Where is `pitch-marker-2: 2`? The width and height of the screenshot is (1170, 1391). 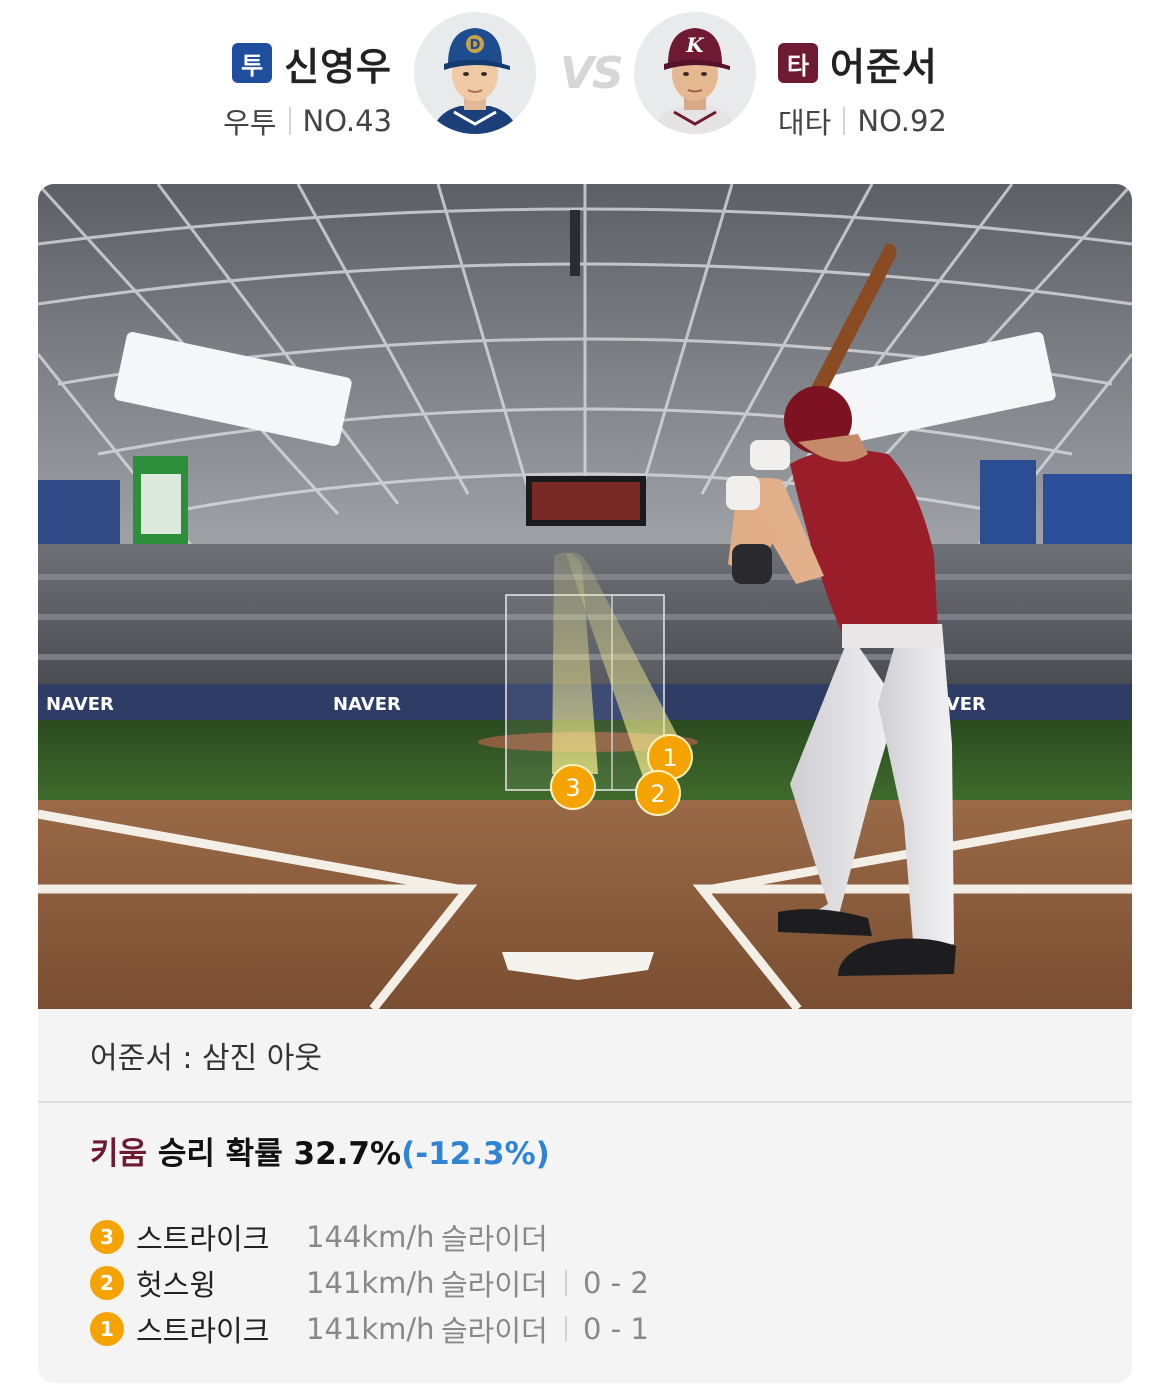
pitch-marker-2: 2 is located at coordinates (658, 793).